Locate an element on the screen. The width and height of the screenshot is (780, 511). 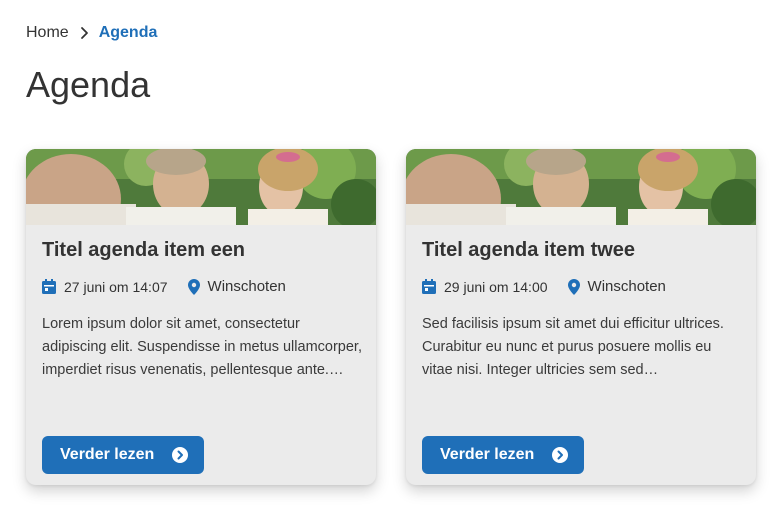
card-date: 27 juni om 14:07 is located at coordinates (105, 287).